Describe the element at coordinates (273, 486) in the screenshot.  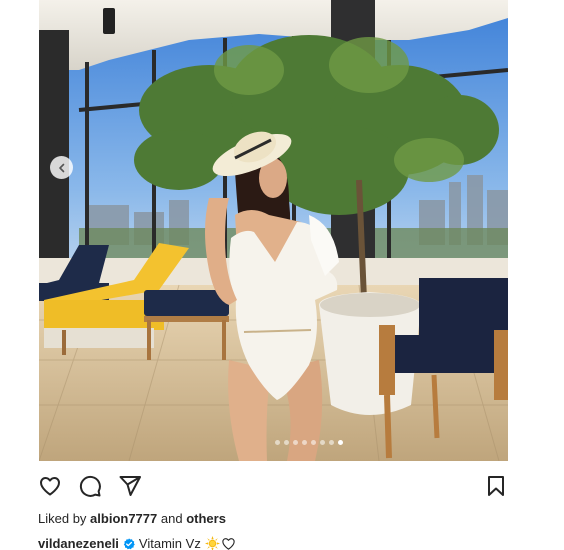
I see `post-action-bar` at that location.